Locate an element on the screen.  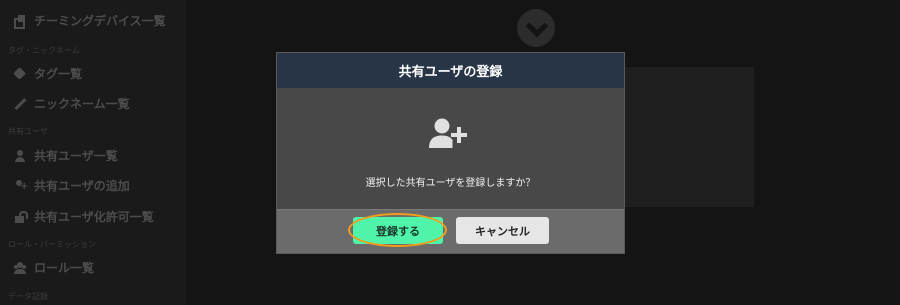
sidebar-item-add-shared-user: 共有ユーザの追加 is located at coordinates (72, 185).